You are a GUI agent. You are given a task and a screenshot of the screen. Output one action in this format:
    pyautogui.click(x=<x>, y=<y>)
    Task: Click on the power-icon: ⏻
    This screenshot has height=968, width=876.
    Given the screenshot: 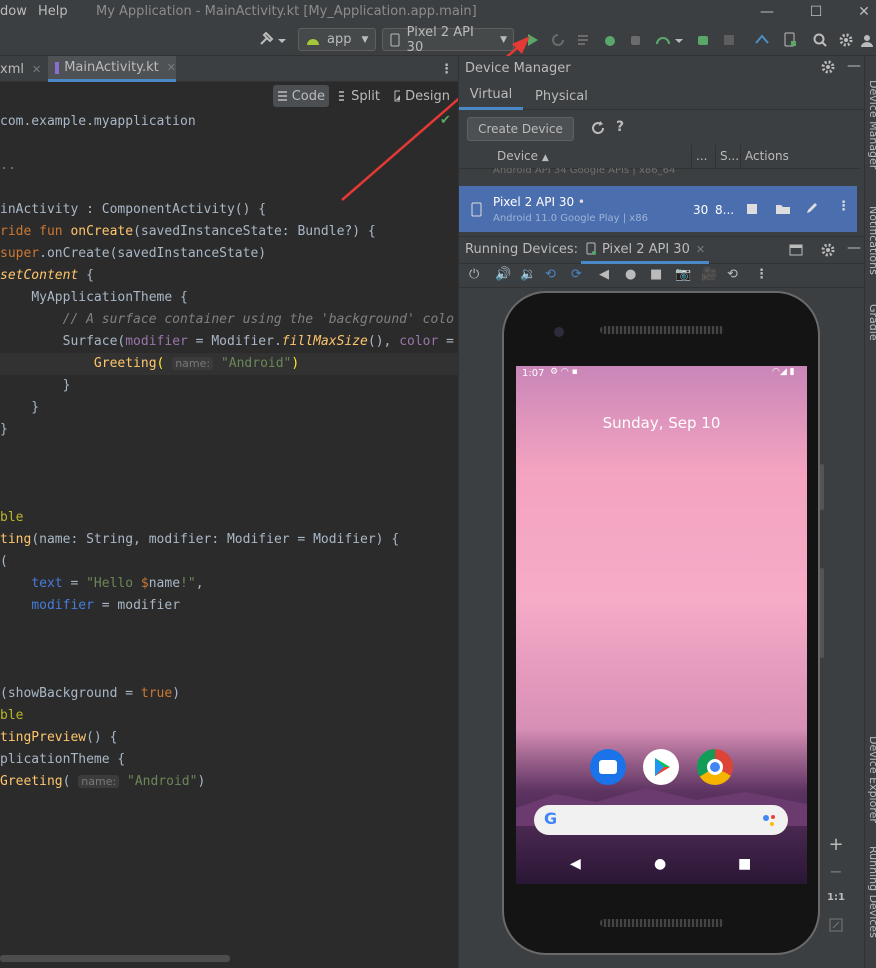 What is the action you would take?
    pyautogui.click(x=474, y=274)
    